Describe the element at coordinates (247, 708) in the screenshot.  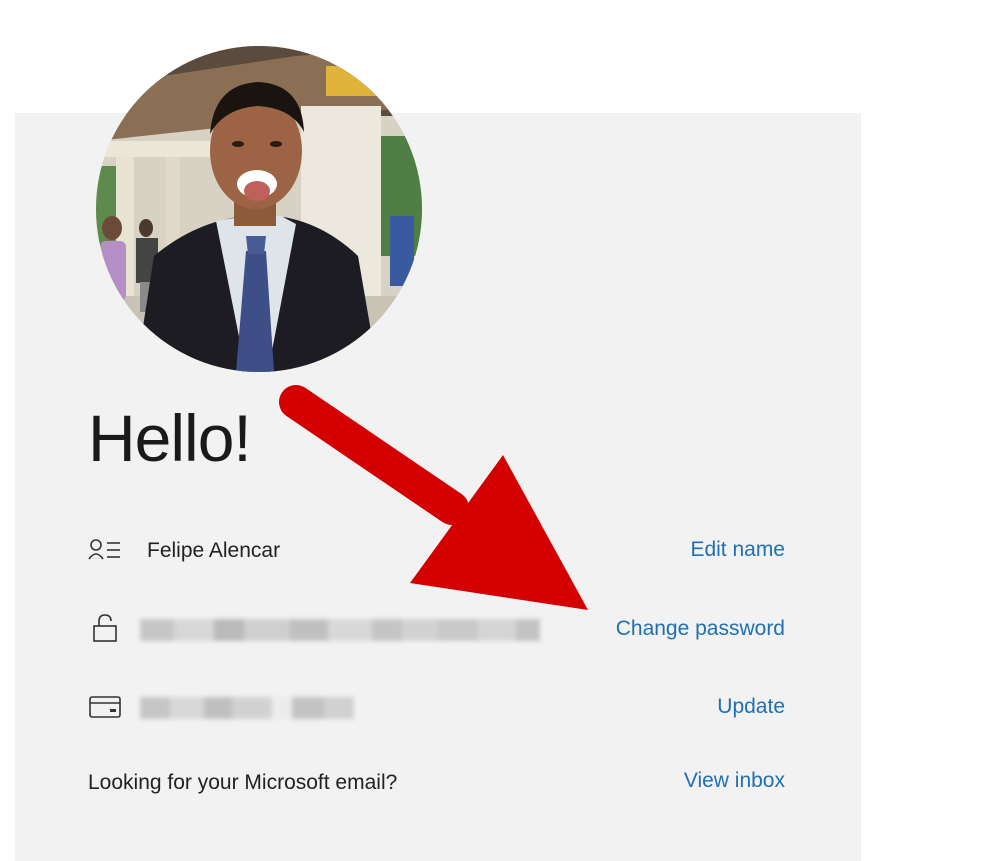
I see `masked-payment` at that location.